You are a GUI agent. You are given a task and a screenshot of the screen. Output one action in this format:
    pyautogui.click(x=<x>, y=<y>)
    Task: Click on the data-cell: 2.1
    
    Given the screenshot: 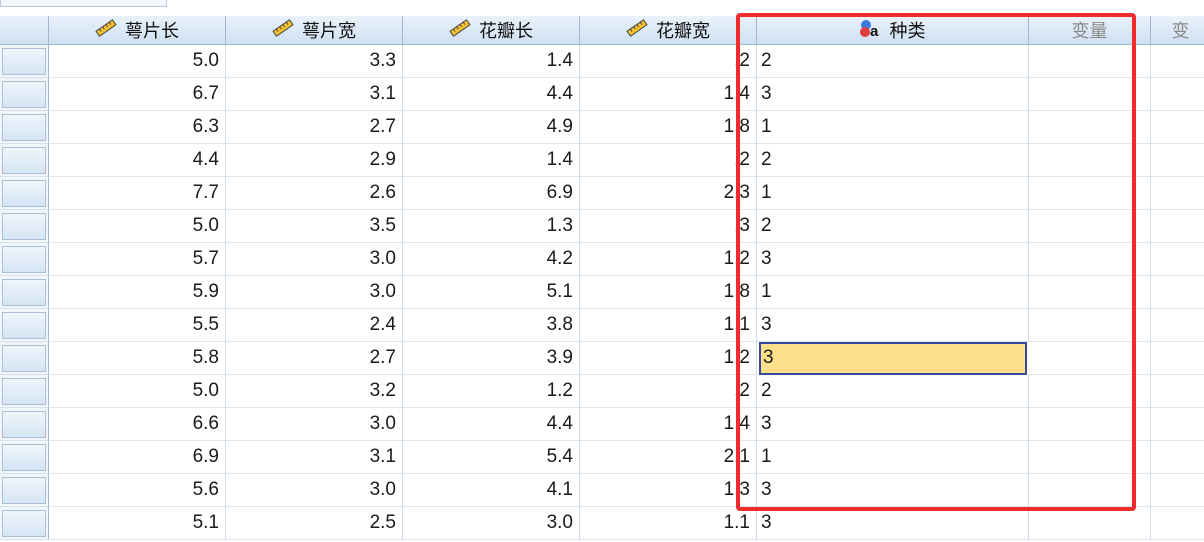 What is the action you would take?
    pyautogui.click(x=668, y=457)
    